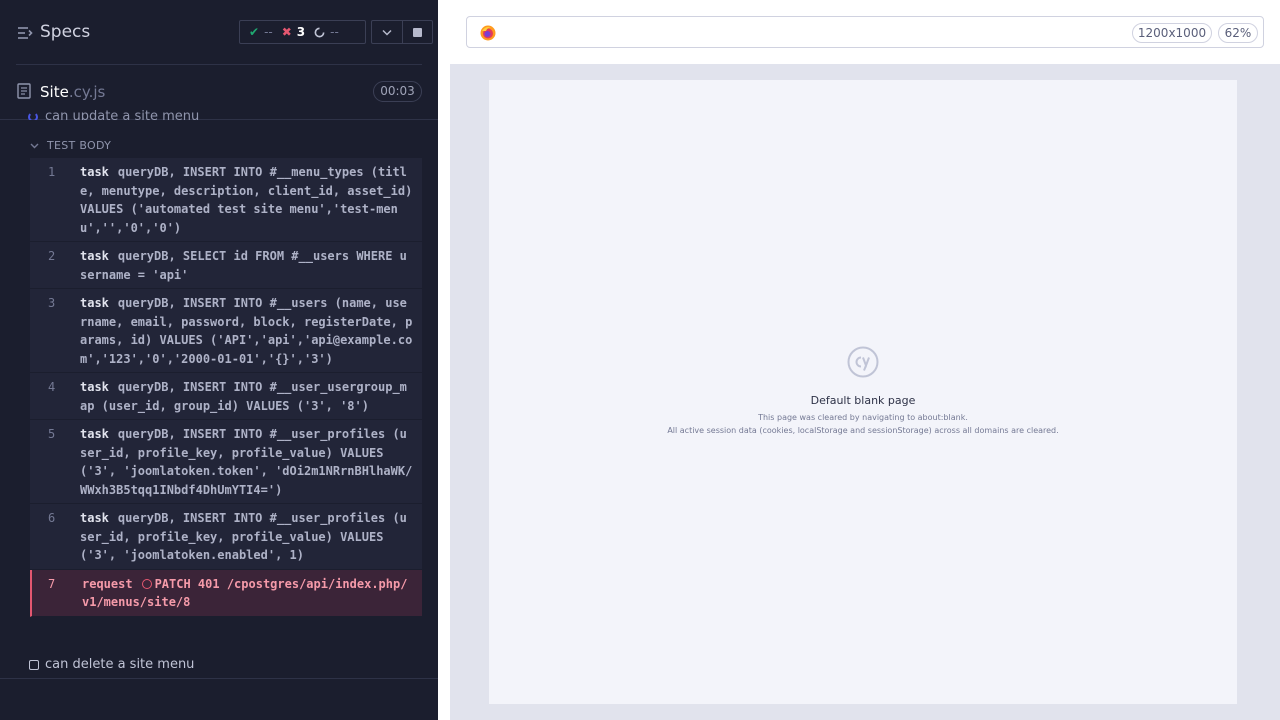 This screenshot has height=720, width=1280. I want to click on test-body-section-toggle: TEST BODY, so click(70, 145).